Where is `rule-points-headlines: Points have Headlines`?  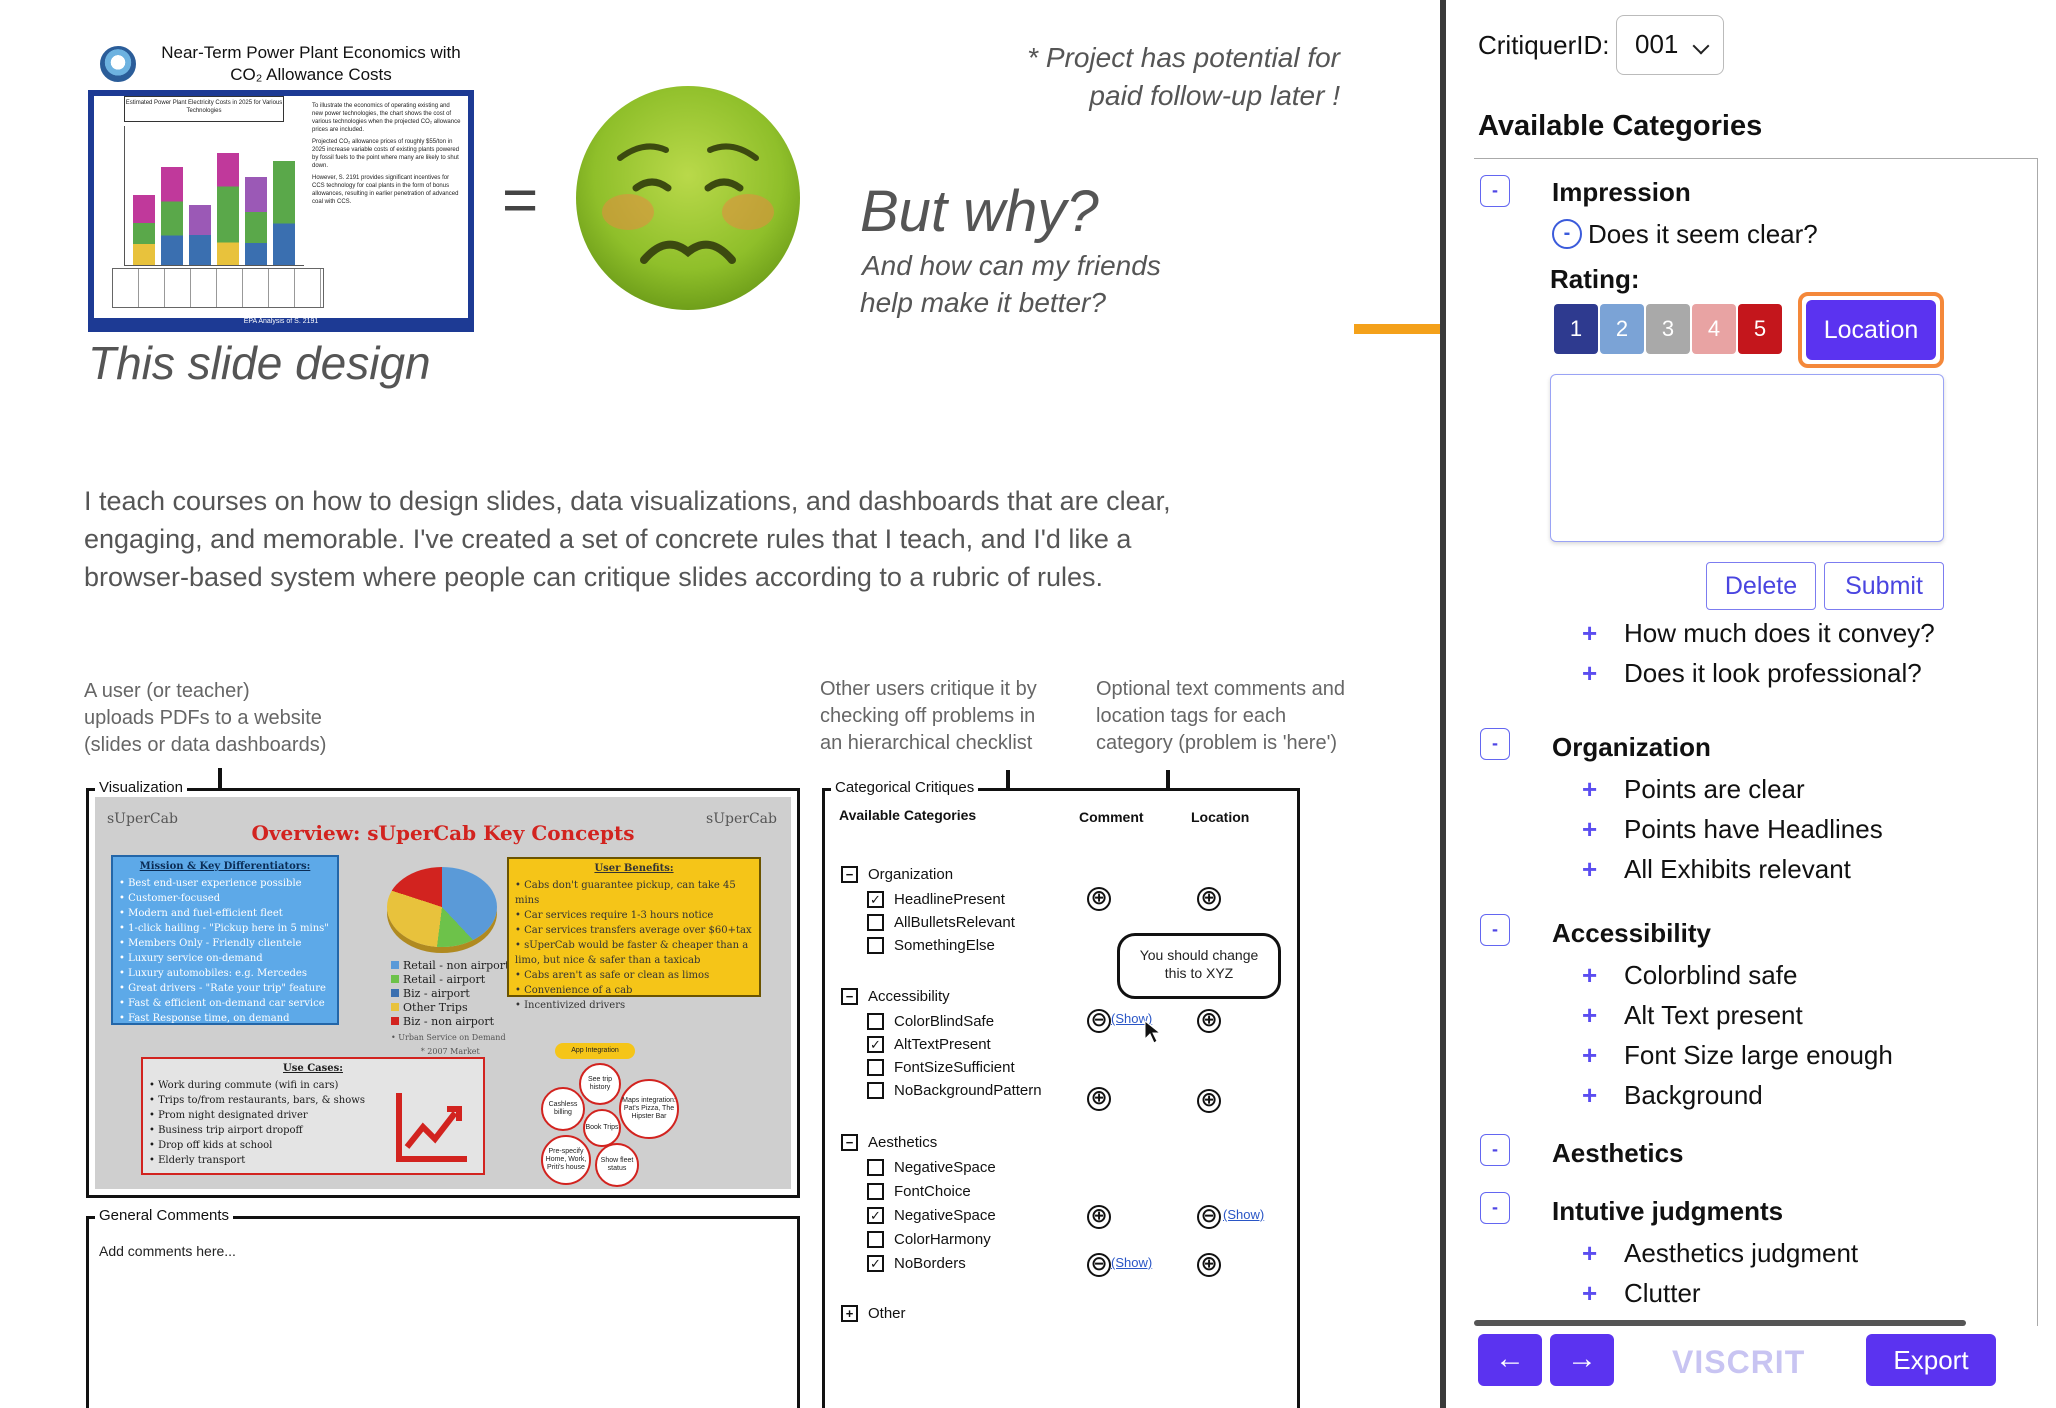
rule-points-headlines: Points have Headlines is located at coordinates (1753, 829).